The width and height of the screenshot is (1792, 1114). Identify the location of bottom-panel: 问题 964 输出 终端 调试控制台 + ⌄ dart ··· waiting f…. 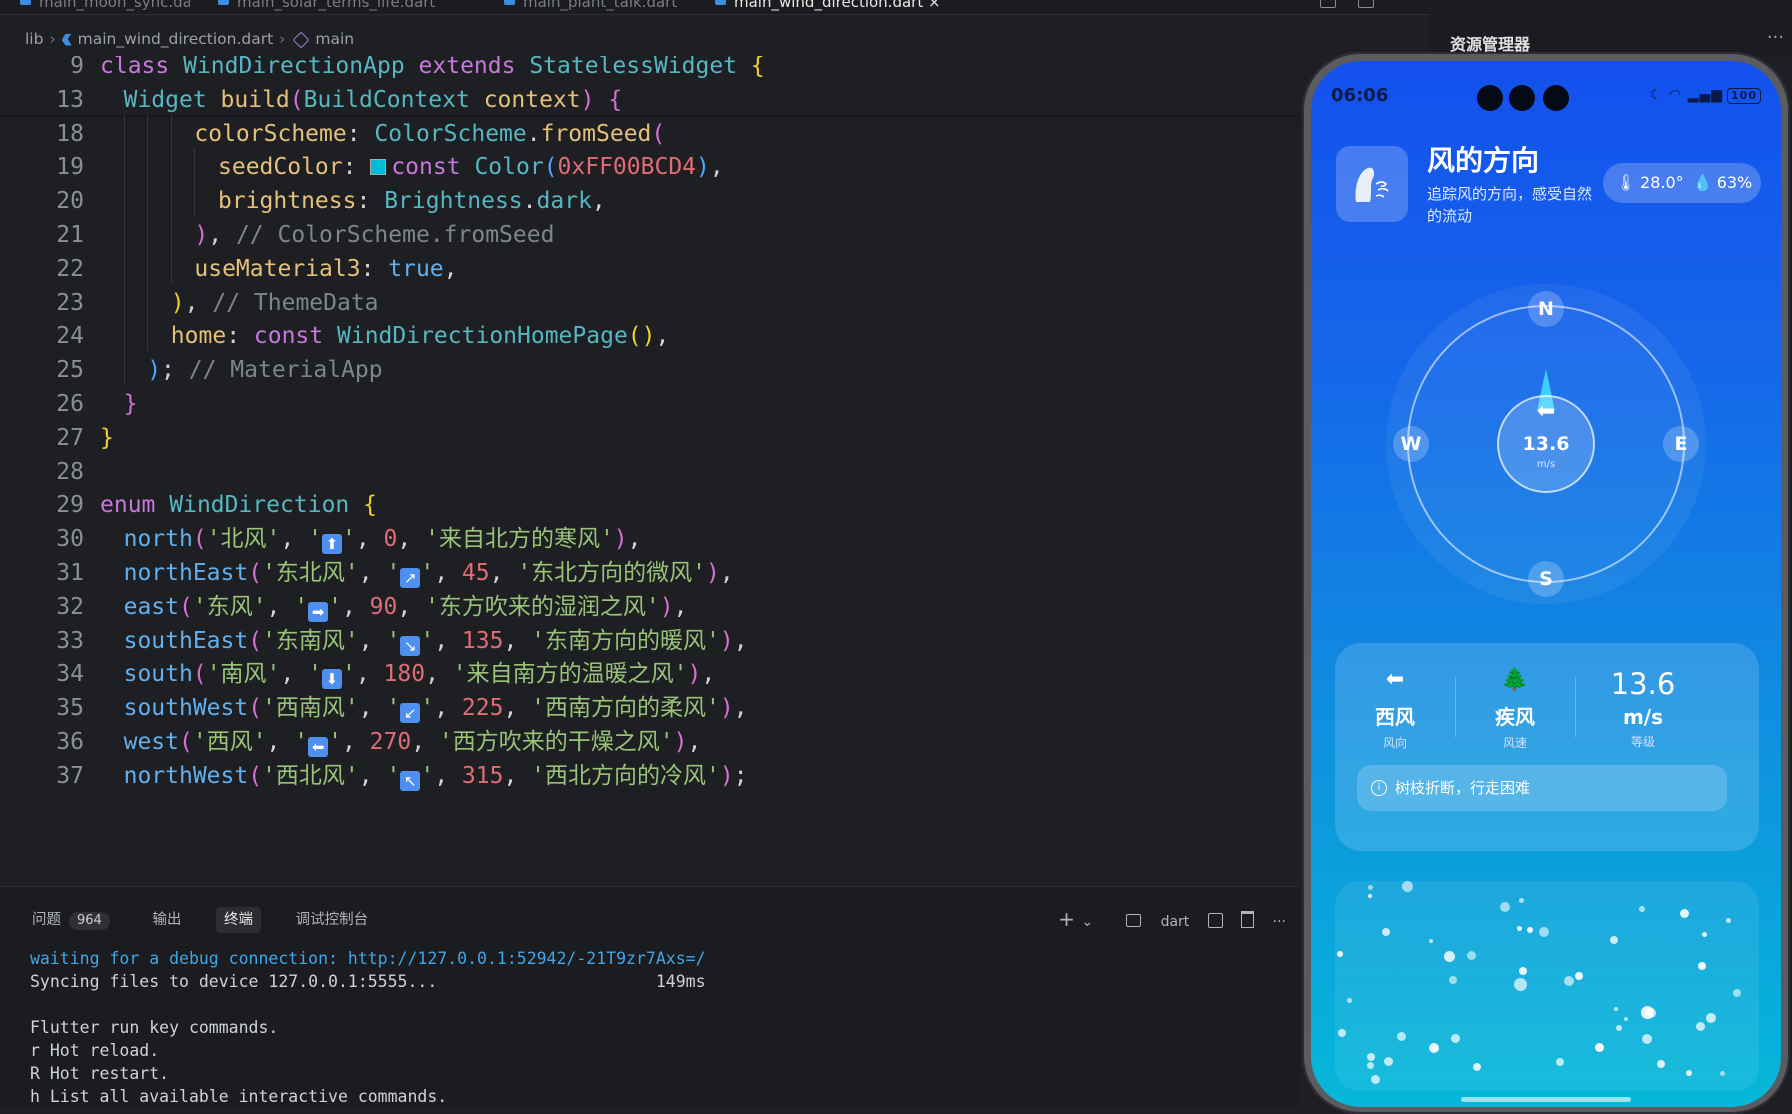
(650, 996).